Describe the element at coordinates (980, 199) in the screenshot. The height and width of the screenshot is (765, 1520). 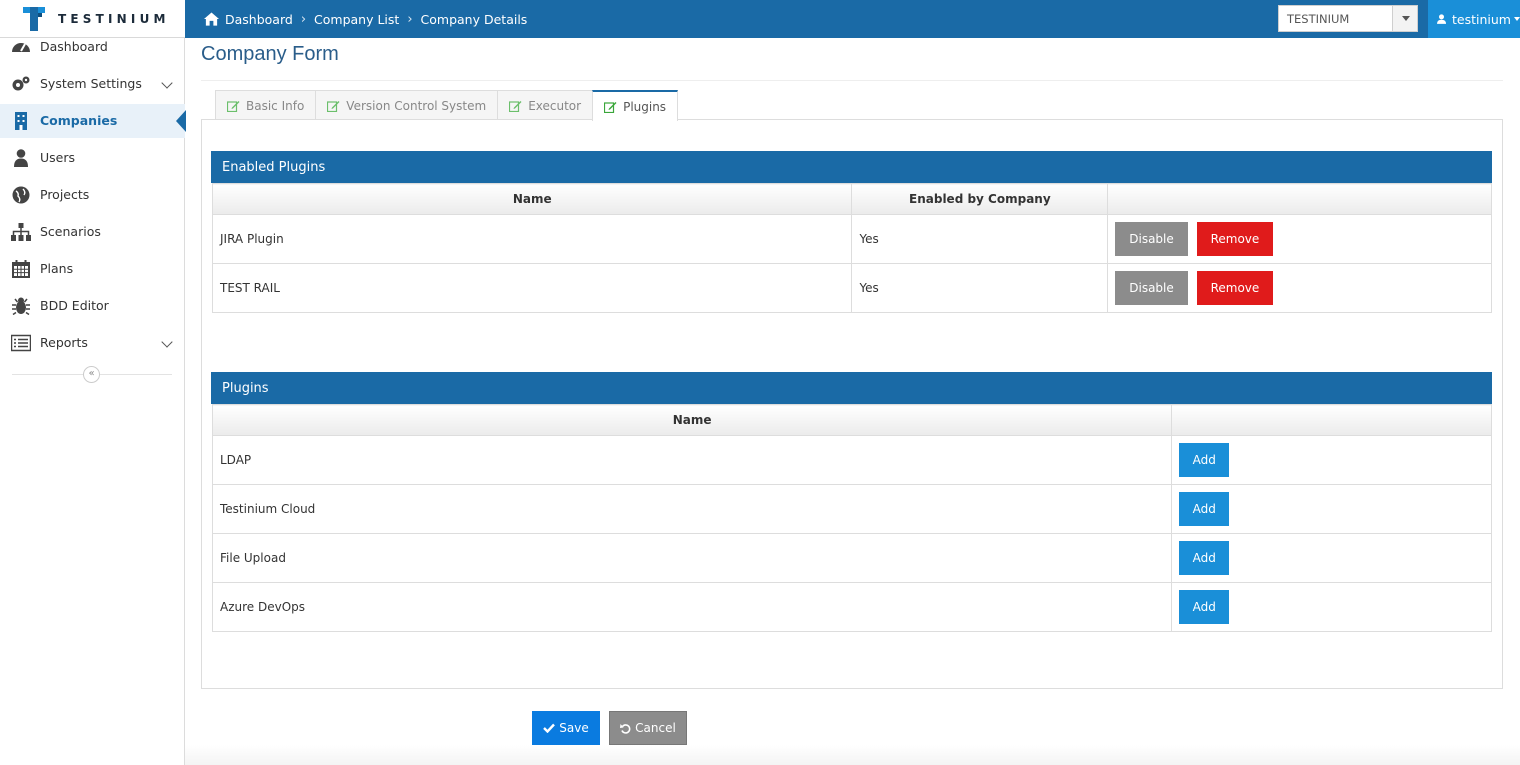
I see `column-header-enabled-by-company: Enabled by Company` at that location.